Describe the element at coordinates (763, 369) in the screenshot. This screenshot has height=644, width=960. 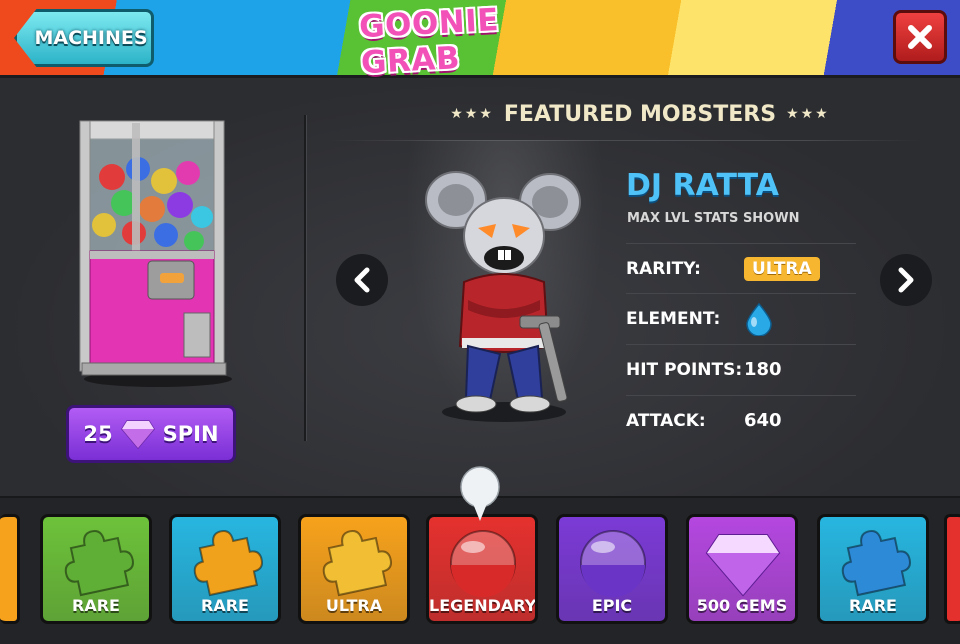
I see `hit-points-value: 180` at that location.